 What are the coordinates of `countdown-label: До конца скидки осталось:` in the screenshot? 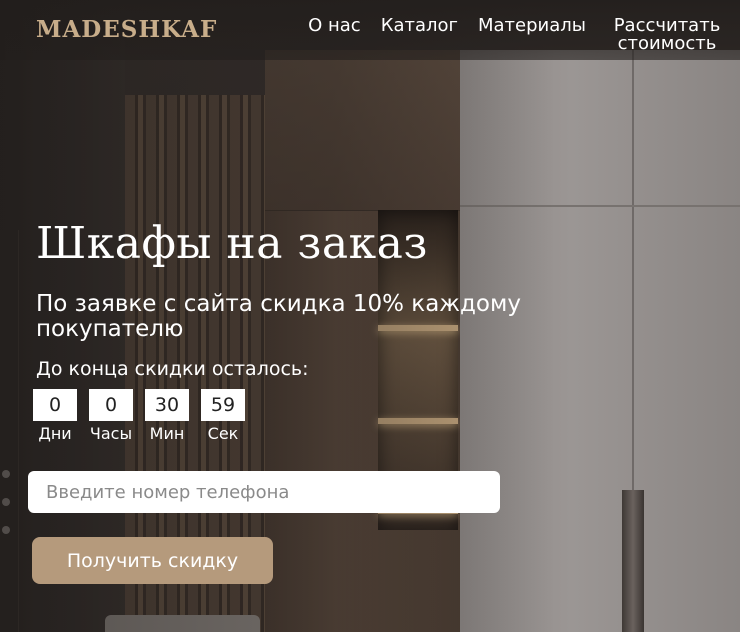 It's located at (172, 369).